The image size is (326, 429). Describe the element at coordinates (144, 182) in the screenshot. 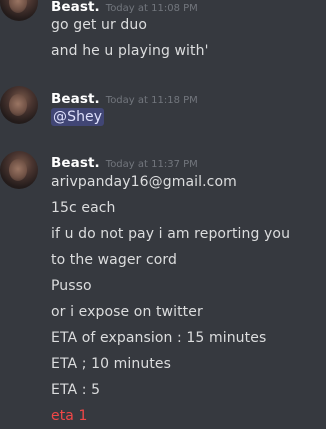

I see `message-line: arivpanday16@gmail.com` at that location.